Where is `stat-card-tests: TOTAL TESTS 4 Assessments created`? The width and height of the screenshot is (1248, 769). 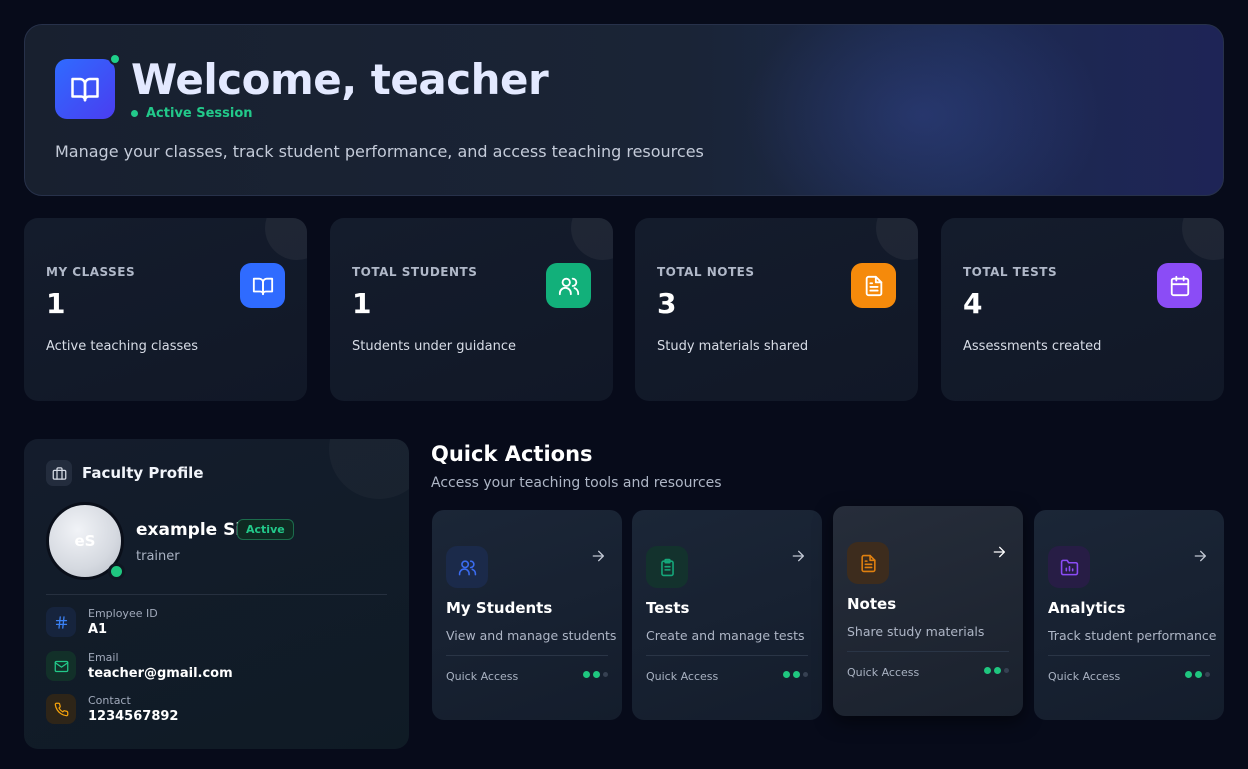 stat-card-tests: TOTAL TESTS 4 Assessments created is located at coordinates (1082, 309).